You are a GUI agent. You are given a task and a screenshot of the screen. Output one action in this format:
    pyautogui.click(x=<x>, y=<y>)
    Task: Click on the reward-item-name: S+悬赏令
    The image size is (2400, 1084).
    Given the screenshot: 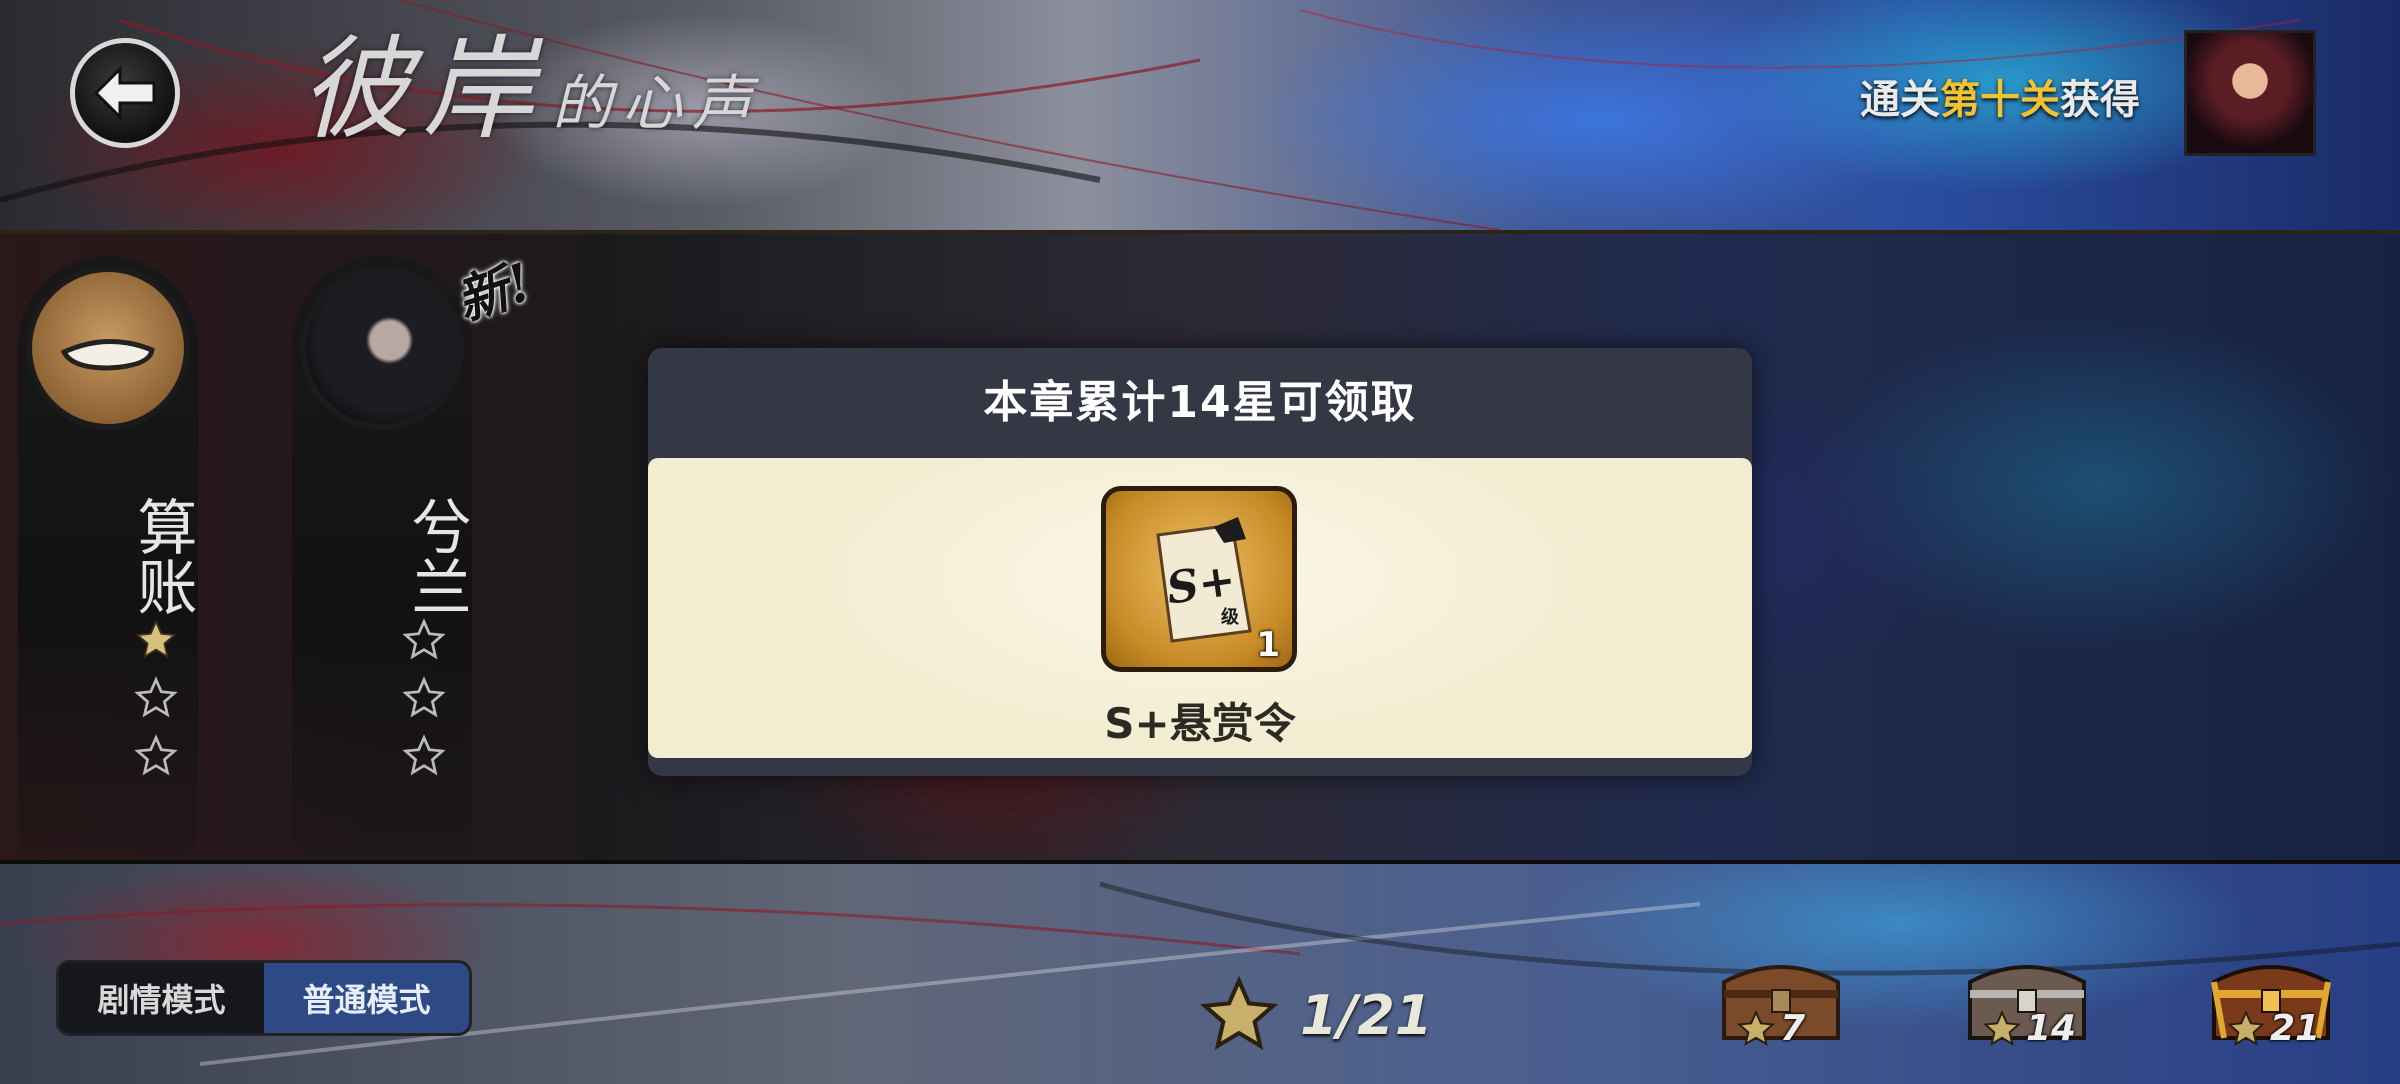 What is the action you would take?
    pyautogui.click(x=1200, y=723)
    